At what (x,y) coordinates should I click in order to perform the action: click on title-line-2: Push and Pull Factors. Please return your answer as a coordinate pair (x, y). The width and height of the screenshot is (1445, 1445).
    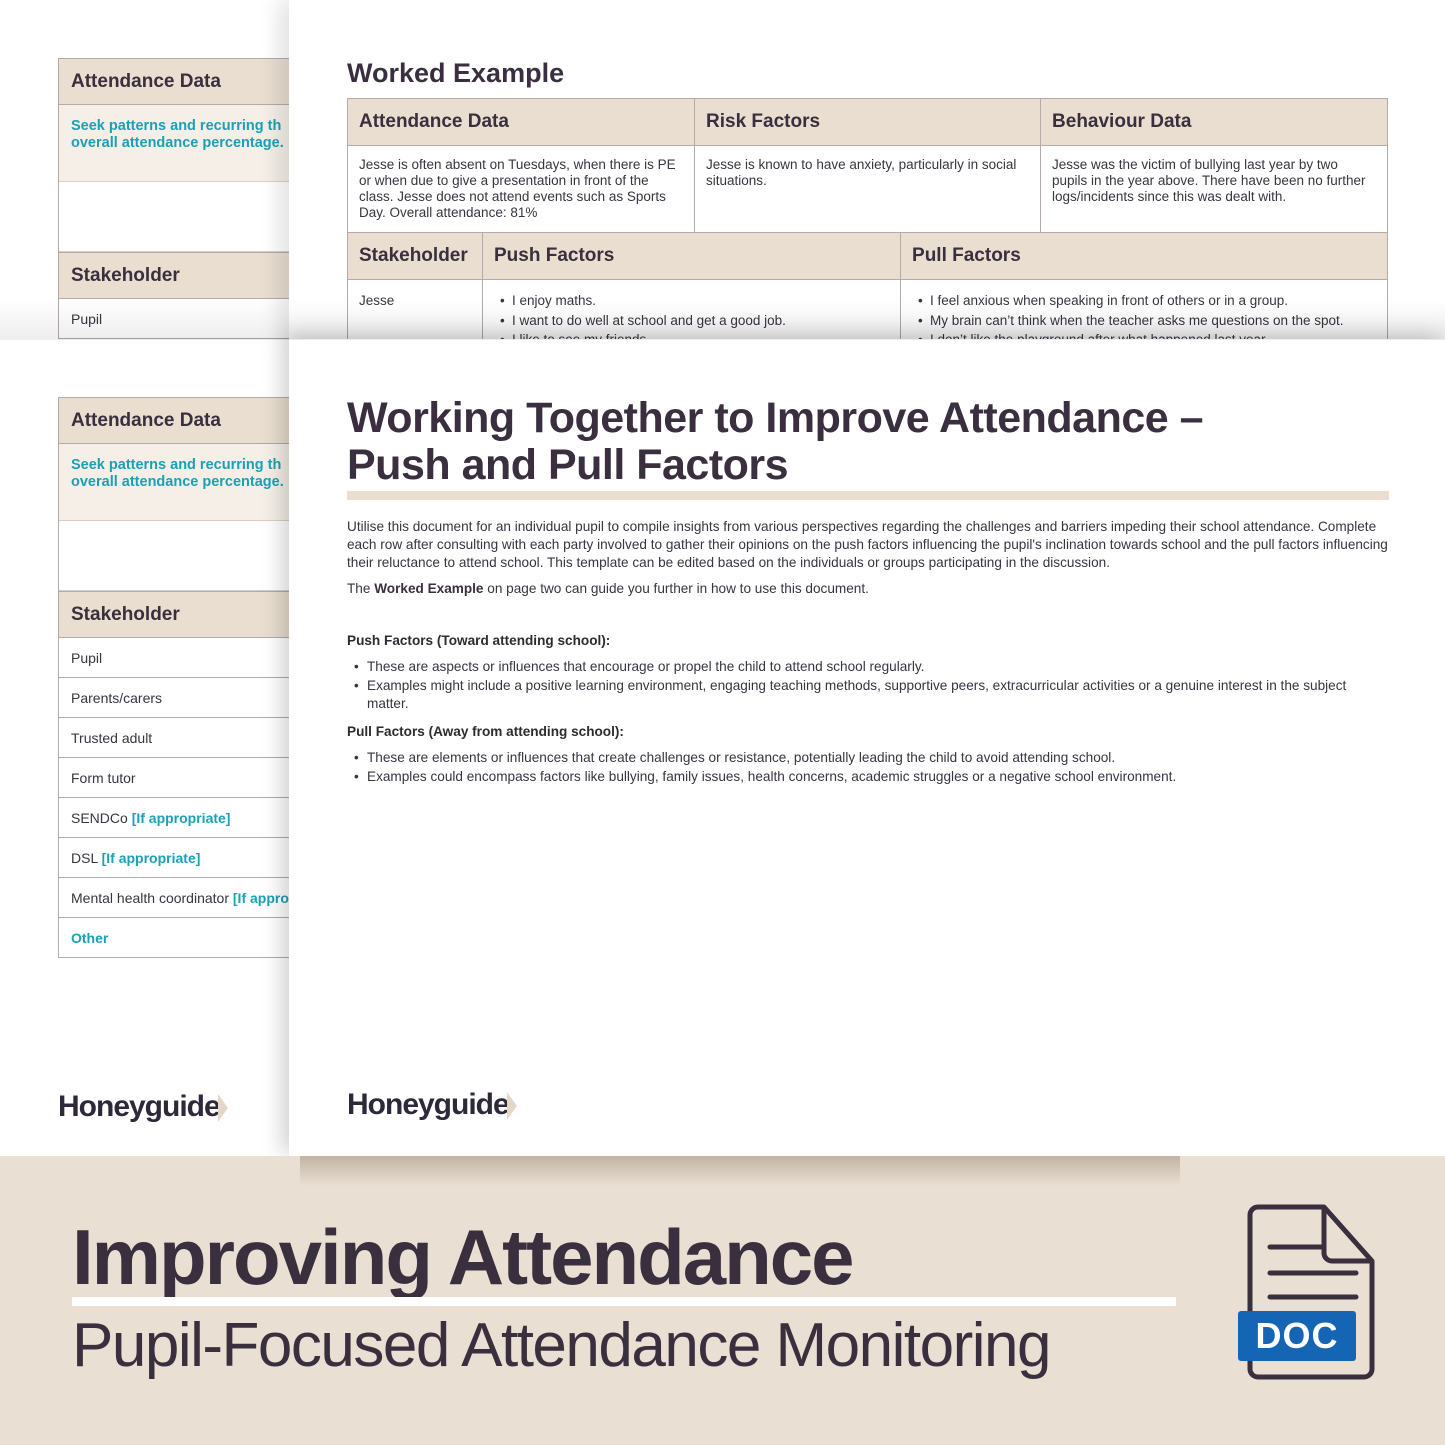
    Looking at the image, I should click on (568, 465).